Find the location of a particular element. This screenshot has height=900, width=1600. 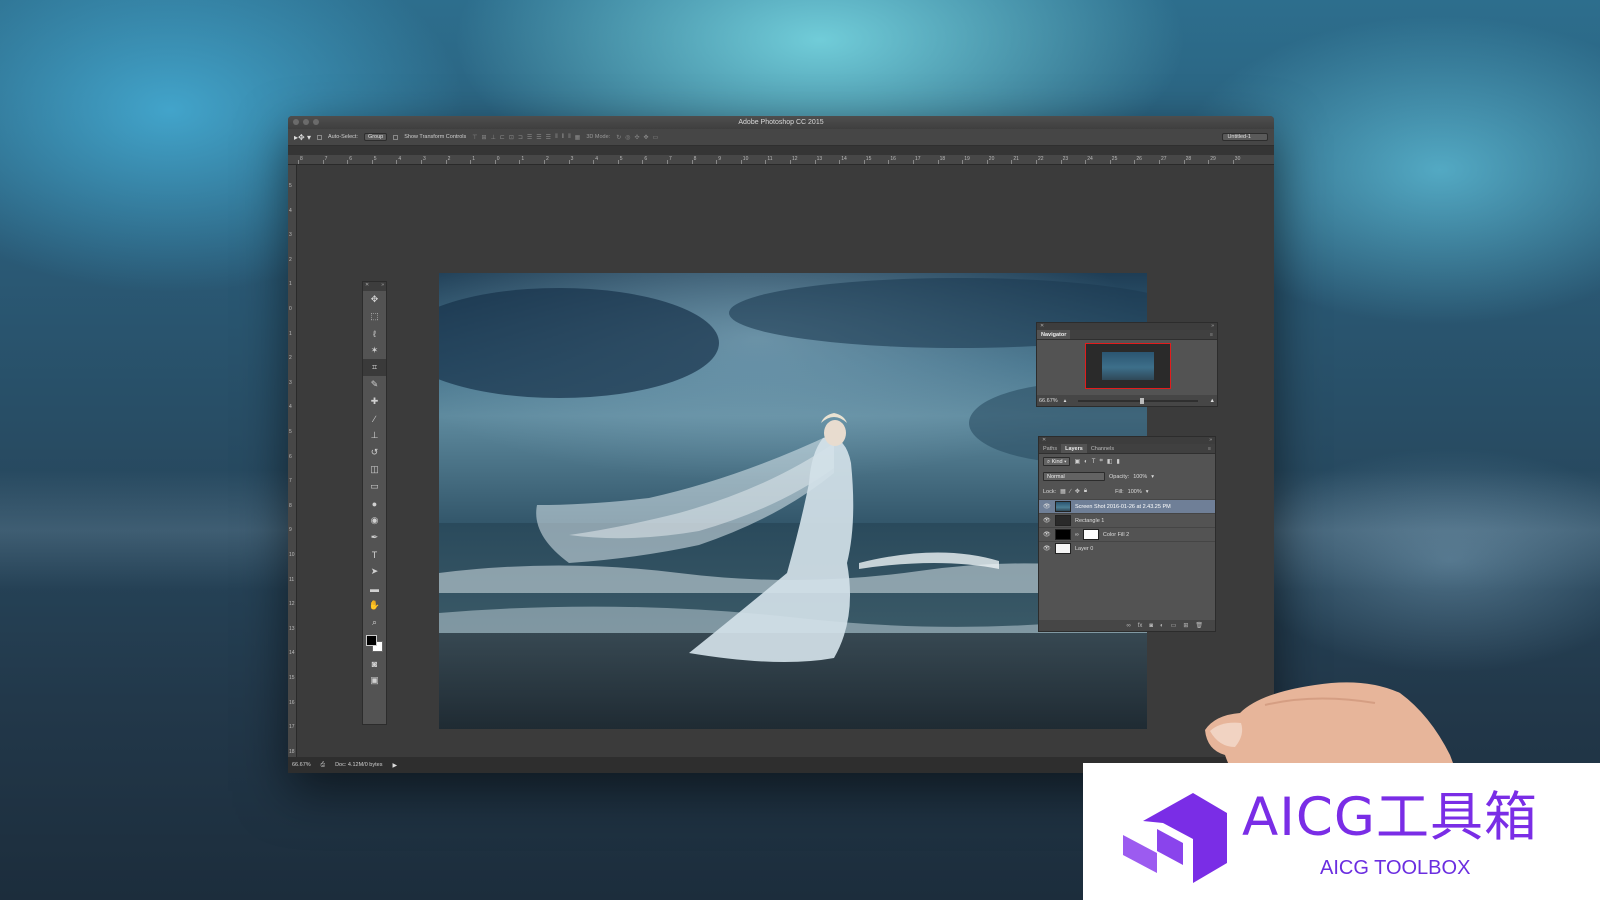

zoom-slider is located at coordinates (1138, 400).